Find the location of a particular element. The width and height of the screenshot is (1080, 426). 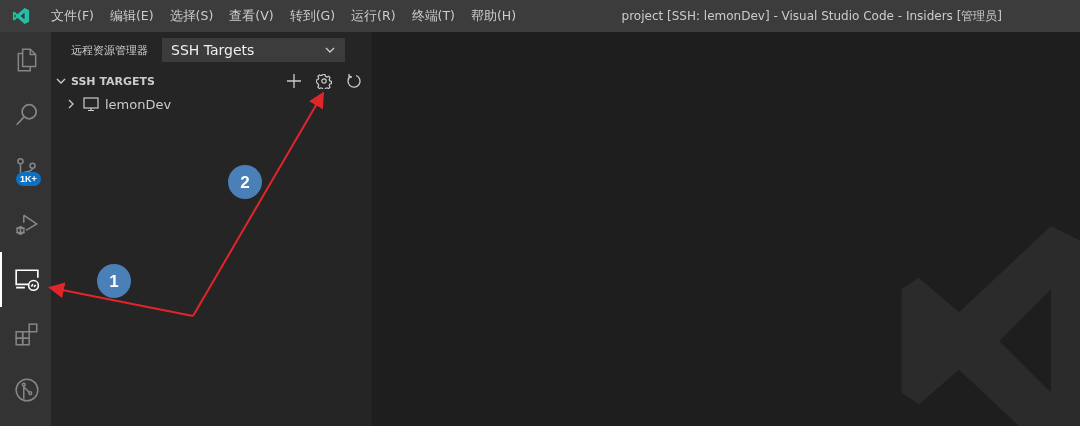

menu-item: 编辑(E) is located at coordinates (131, 16).